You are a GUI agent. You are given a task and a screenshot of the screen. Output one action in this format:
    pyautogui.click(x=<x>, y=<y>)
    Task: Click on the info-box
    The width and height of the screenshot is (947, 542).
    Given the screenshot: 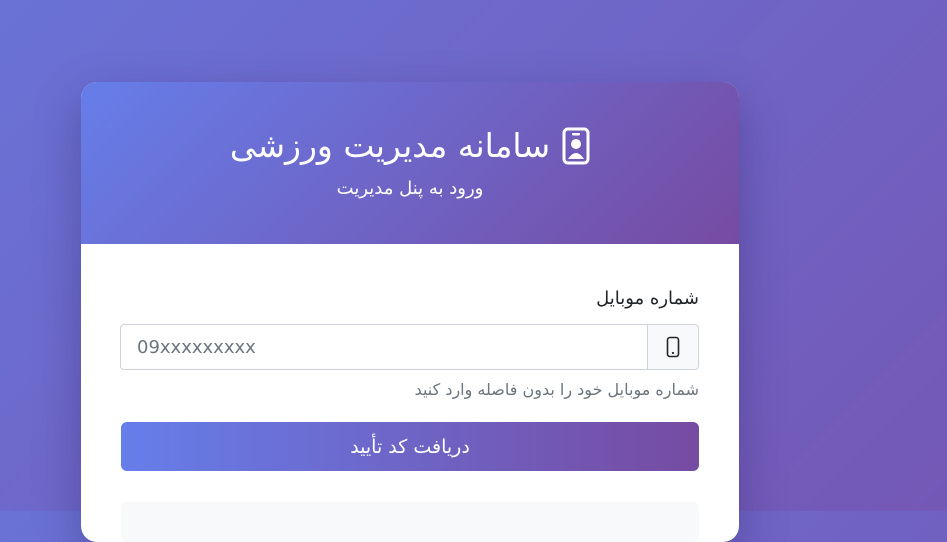 What is the action you would take?
    pyautogui.click(x=410, y=522)
    